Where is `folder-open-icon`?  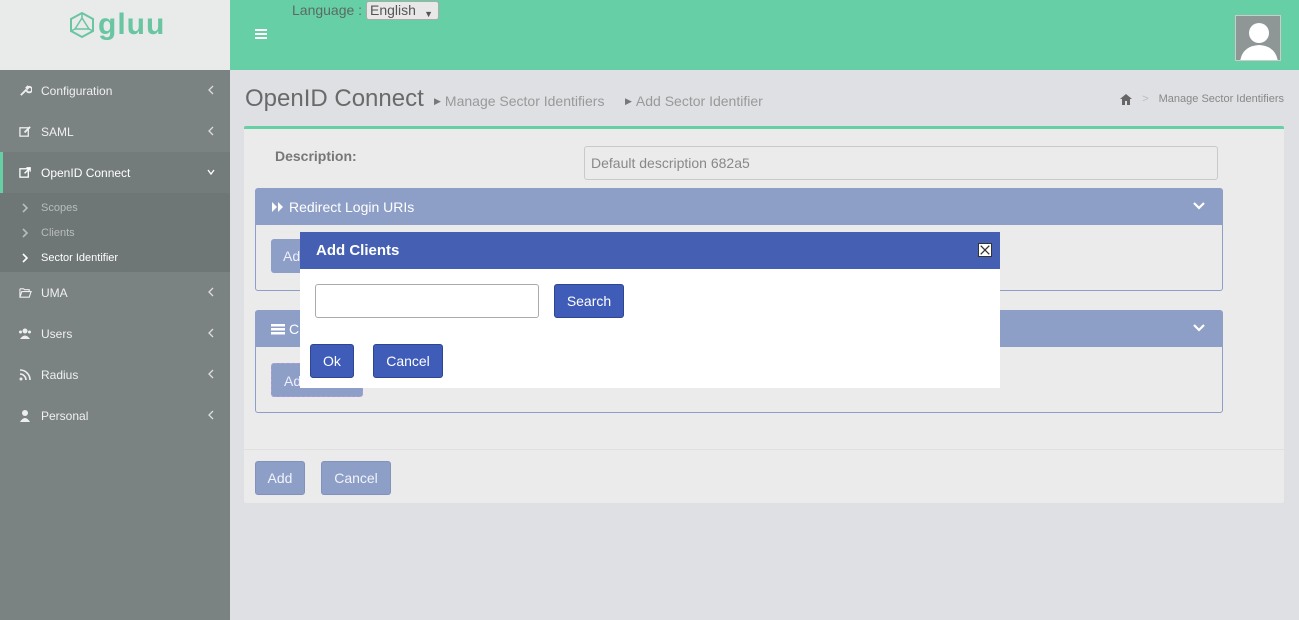 folder-open-icon is located at coordinates (25, 293).